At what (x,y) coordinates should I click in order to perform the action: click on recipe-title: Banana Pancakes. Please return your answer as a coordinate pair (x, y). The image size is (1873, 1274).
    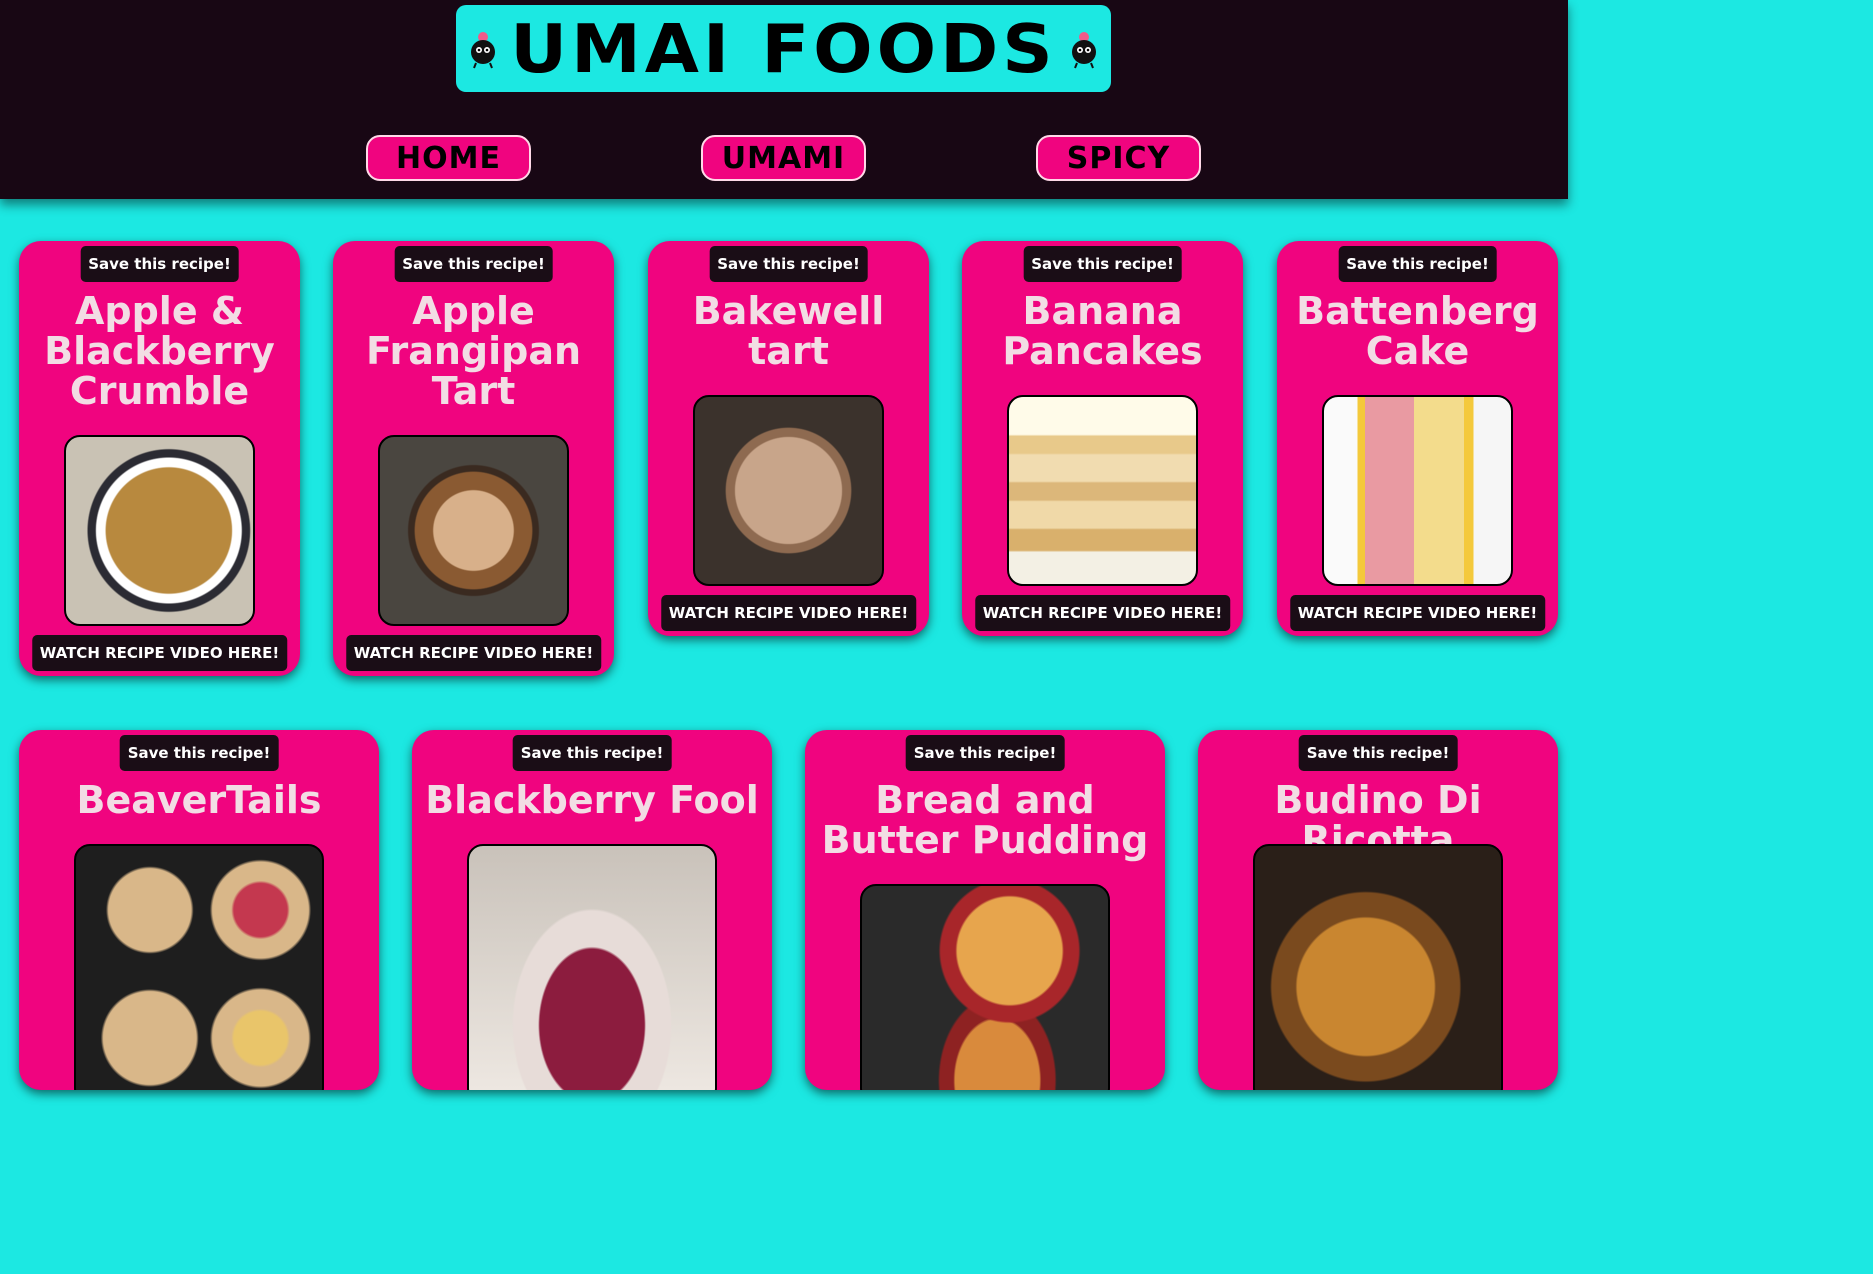
    Looking at the image, I should click on (1102, 331).